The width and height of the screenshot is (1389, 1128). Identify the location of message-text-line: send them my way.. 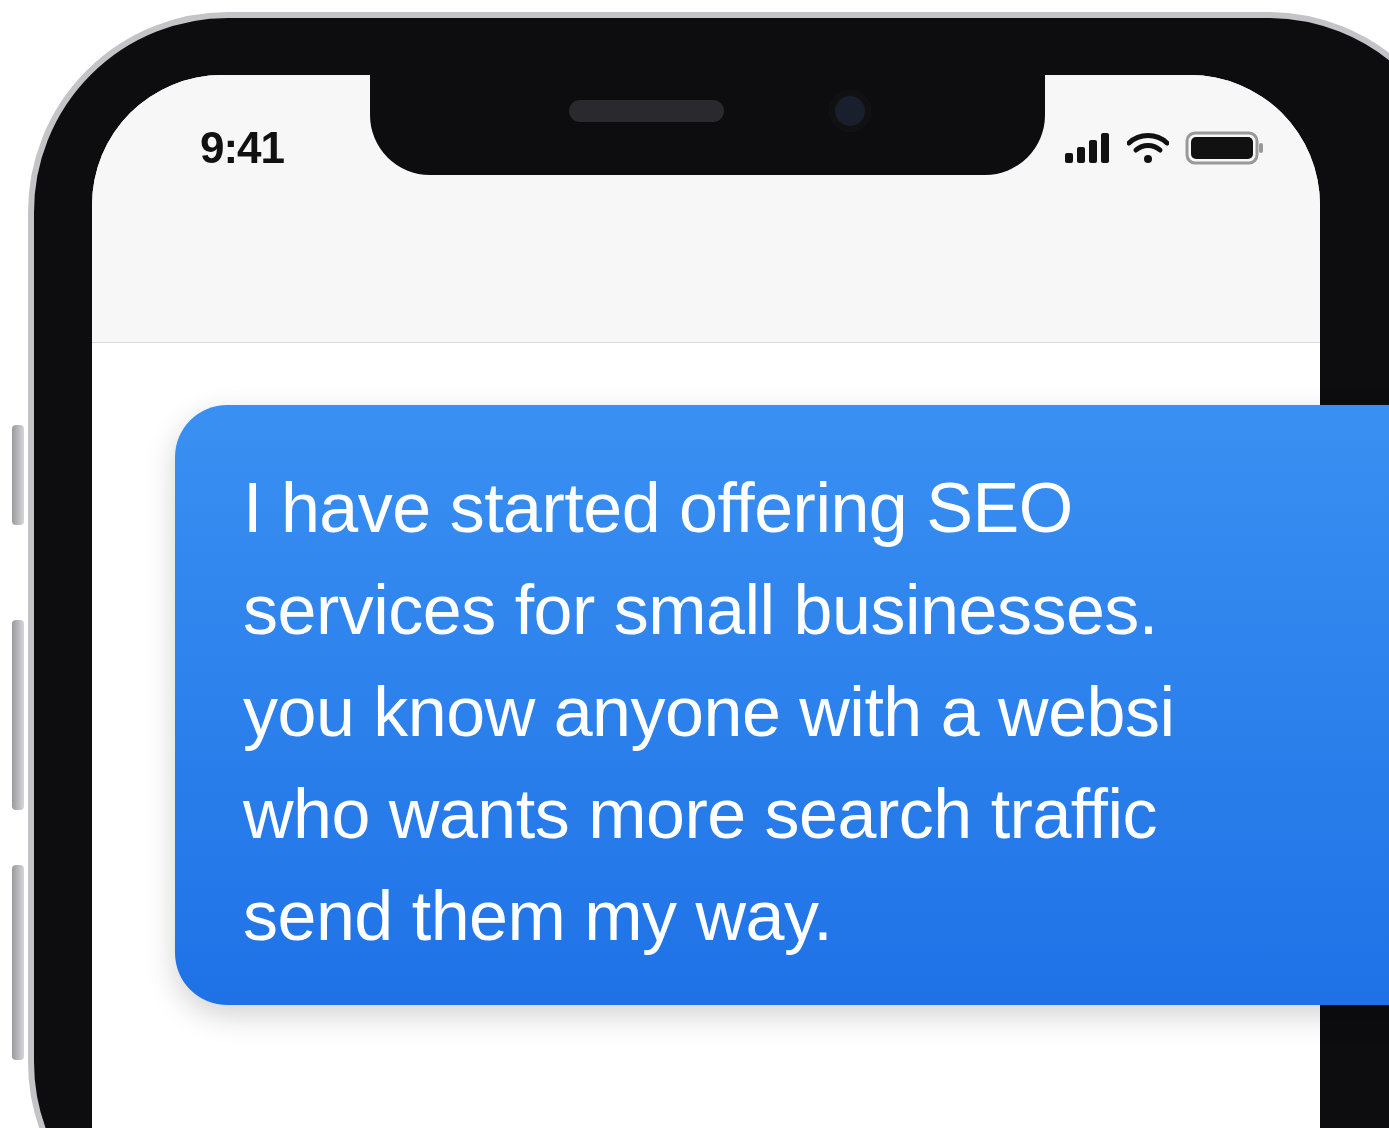
(538, 916).